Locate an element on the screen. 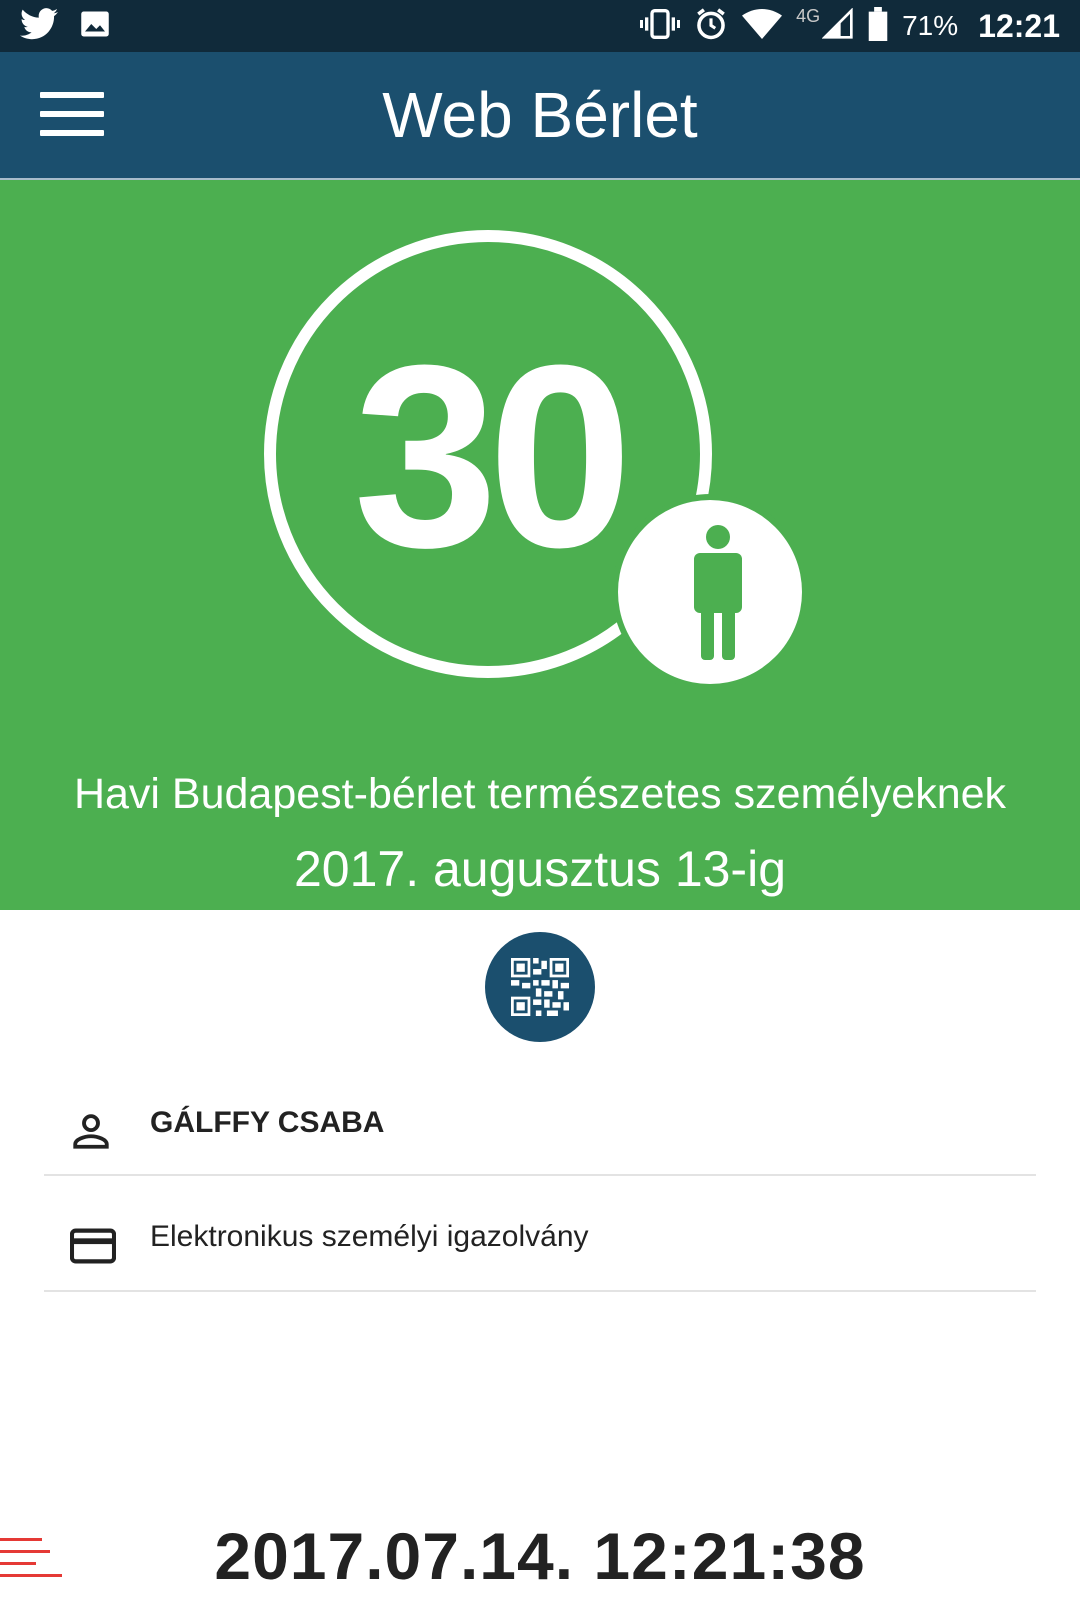  holder-document-row: Elektronikus személyi igazolvány is located at coordinates (540, 1234).